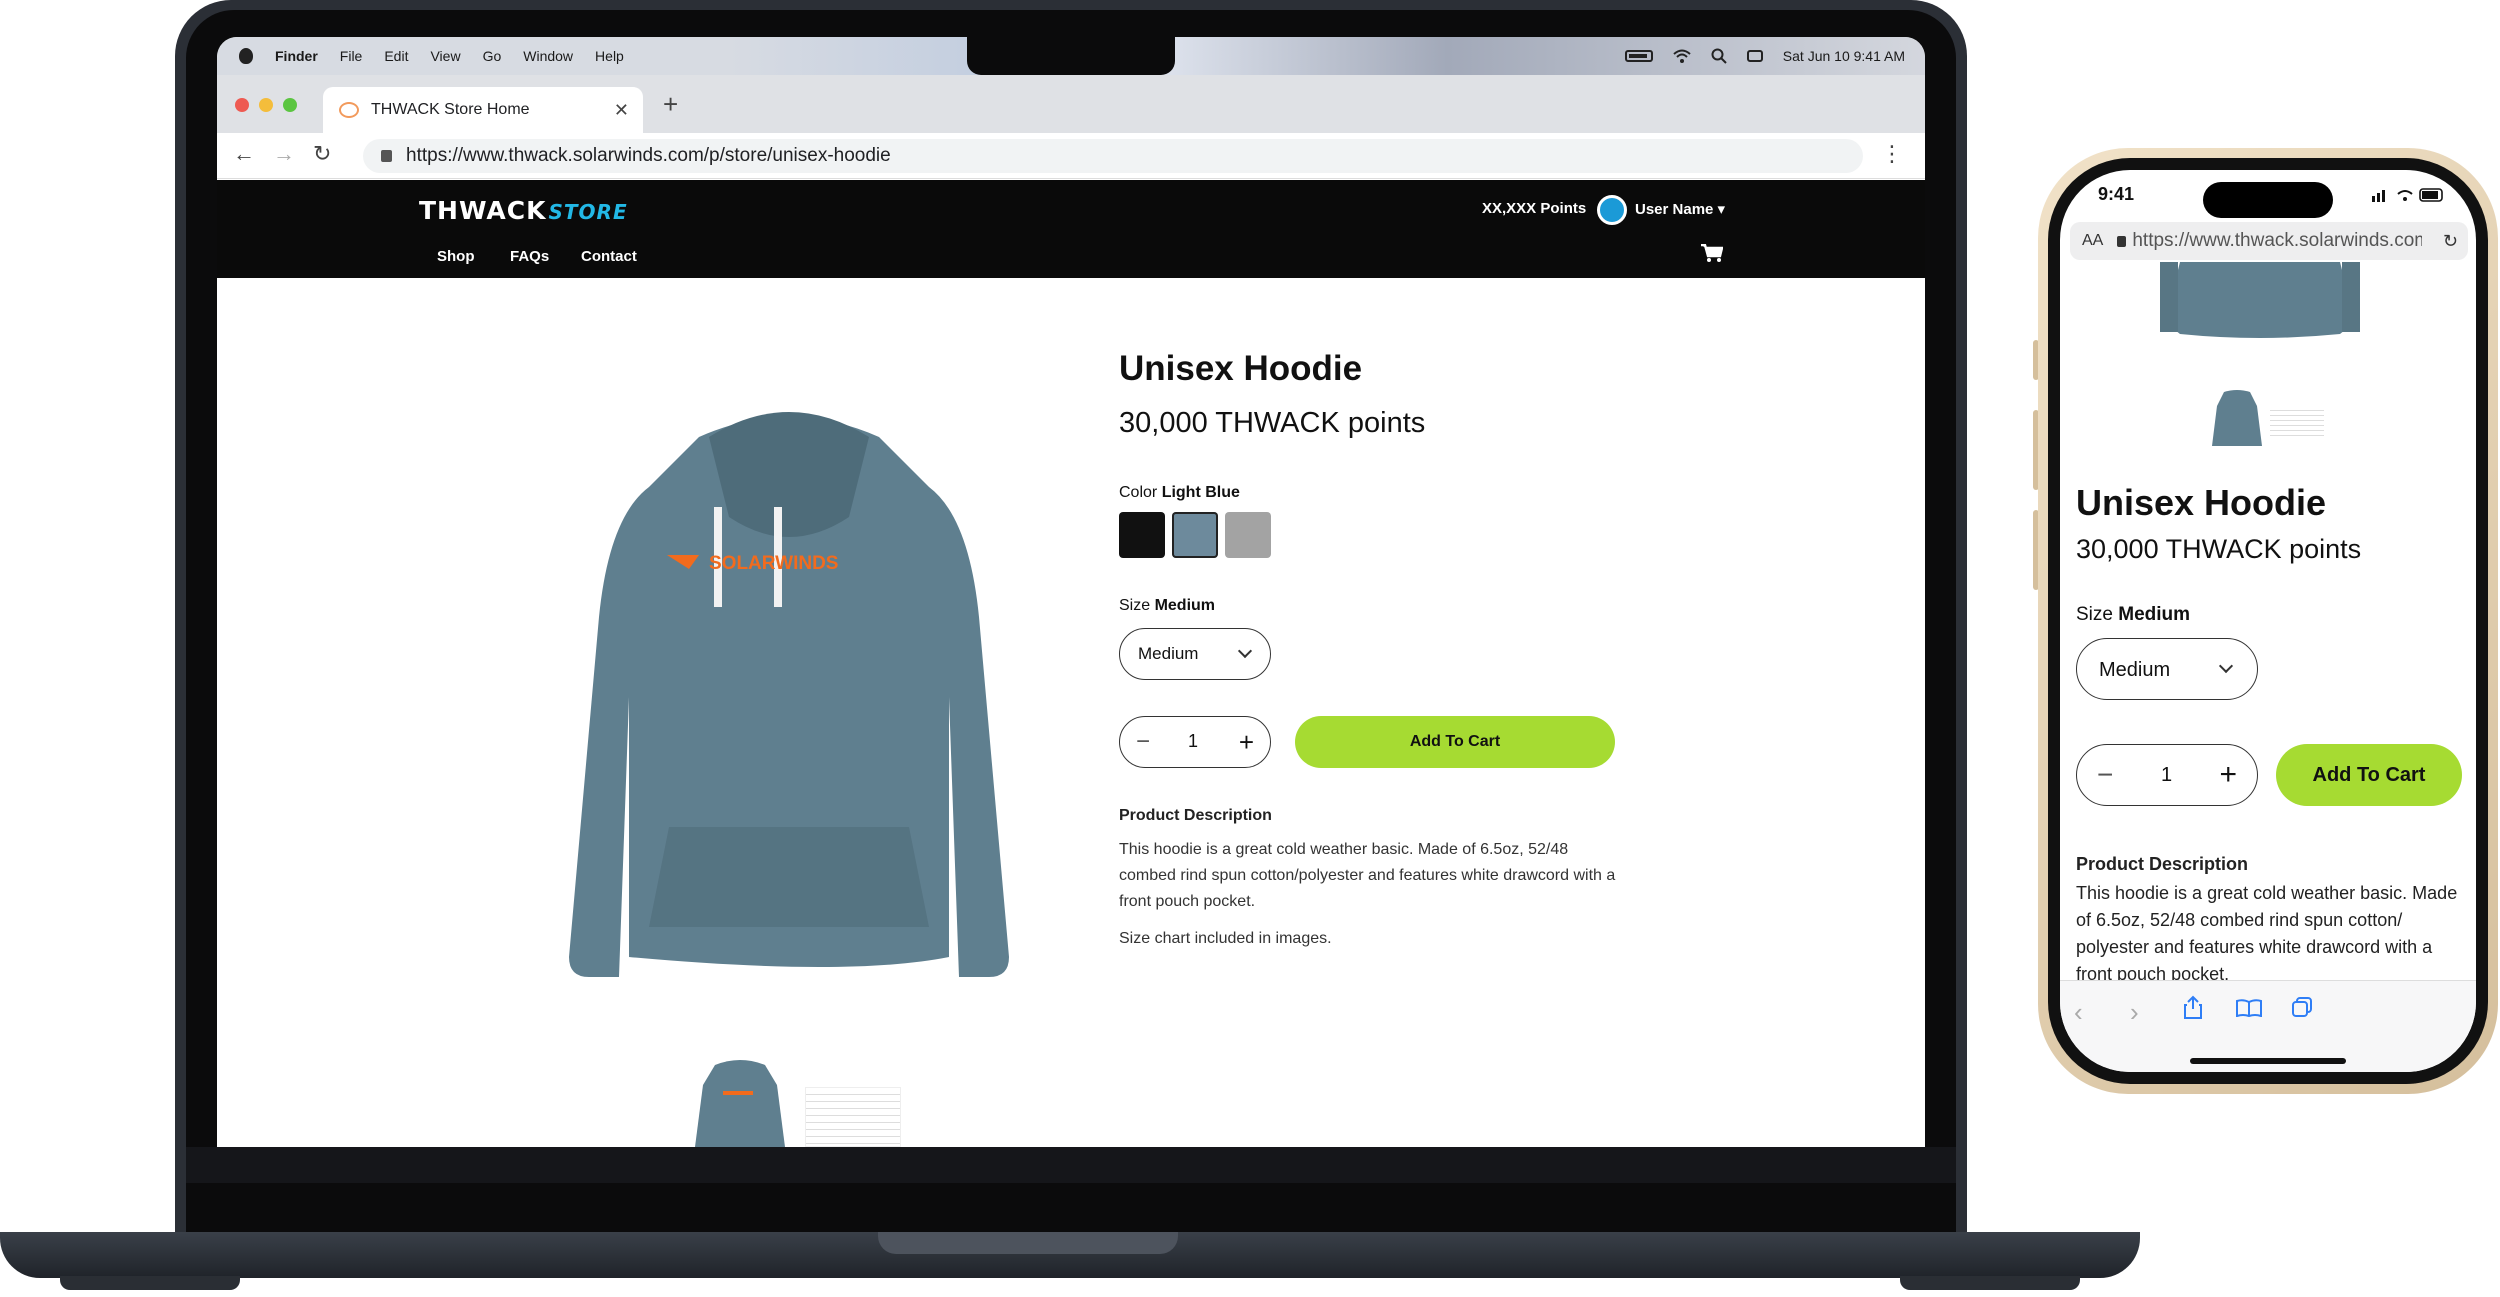 The width and height of the screenshot is (2500, 1297). I want to click on size-label: Size Medium, so click(1167, 606).